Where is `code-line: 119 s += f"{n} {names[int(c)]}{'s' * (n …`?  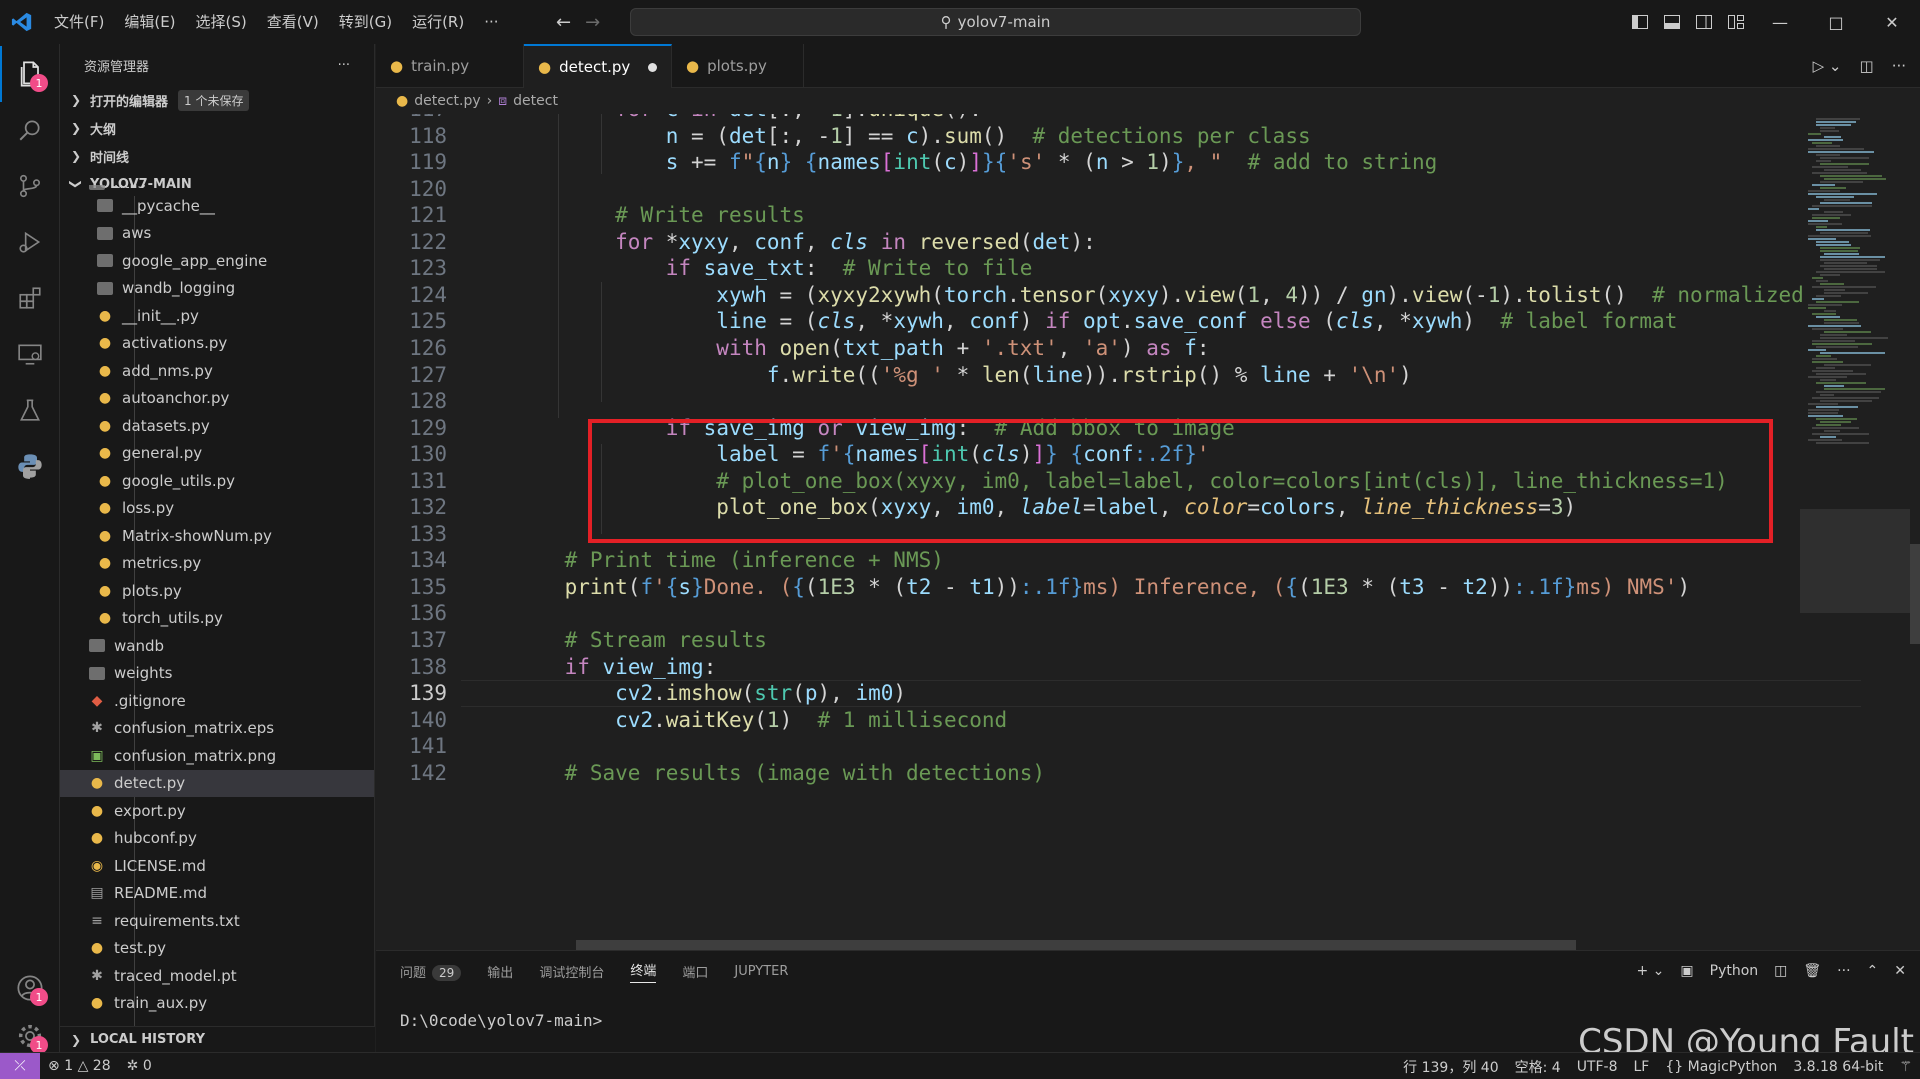
code-line: 119 s += f"{n} {names[int(c)]}{'s' * (n … is located at coordinates (1086, 162).